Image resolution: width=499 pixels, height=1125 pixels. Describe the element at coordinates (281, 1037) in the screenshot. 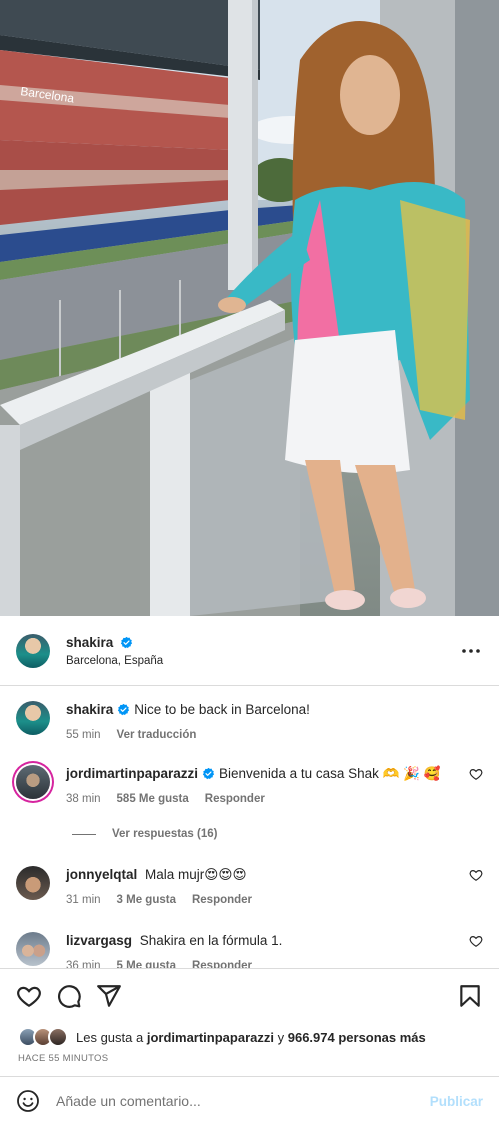

I see `likes-middle: y` at that location.